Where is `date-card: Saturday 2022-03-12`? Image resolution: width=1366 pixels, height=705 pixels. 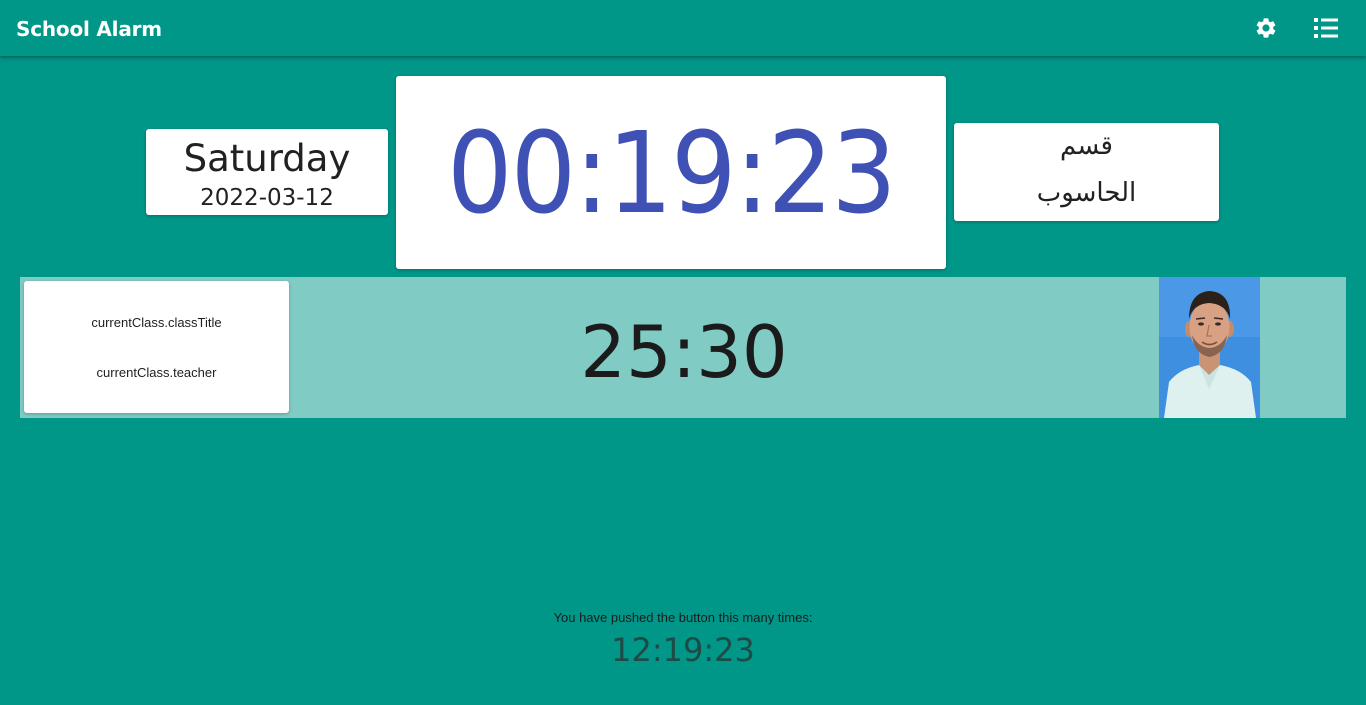
date-card: Saturday 2022-03-12 is located at coordinates (267, 172).